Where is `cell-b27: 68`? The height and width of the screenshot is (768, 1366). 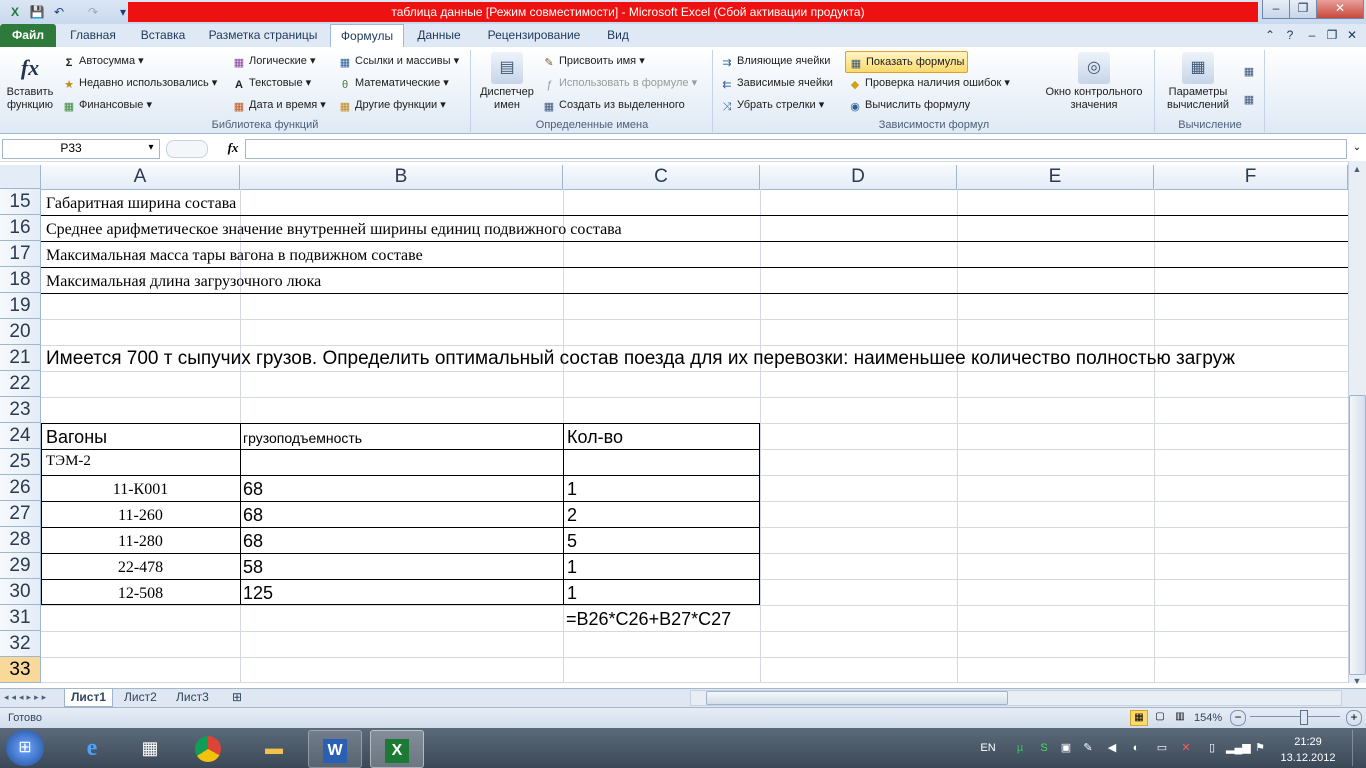
cell-b27: 68 is located at coordinates (253, 515).